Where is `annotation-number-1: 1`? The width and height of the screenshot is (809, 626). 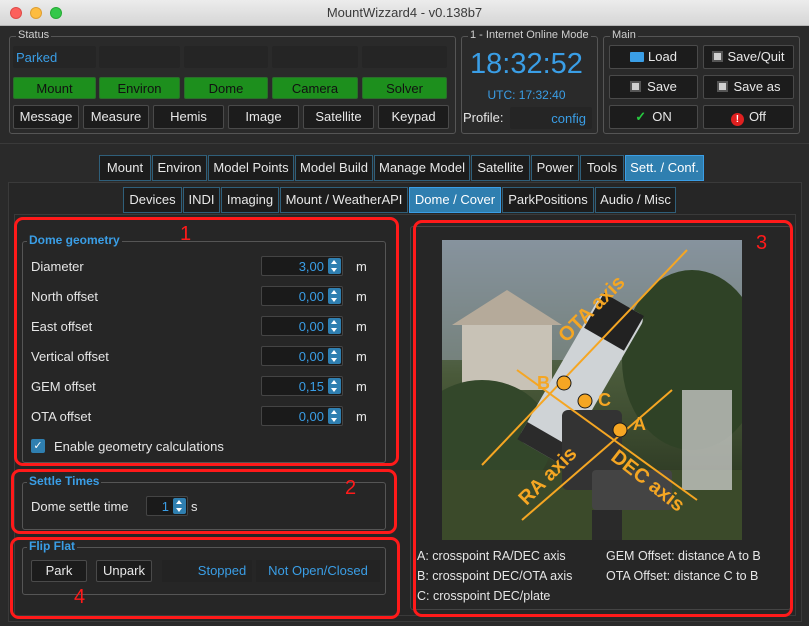 annotation-number-1: 1 is located at coordinates (186, 234).